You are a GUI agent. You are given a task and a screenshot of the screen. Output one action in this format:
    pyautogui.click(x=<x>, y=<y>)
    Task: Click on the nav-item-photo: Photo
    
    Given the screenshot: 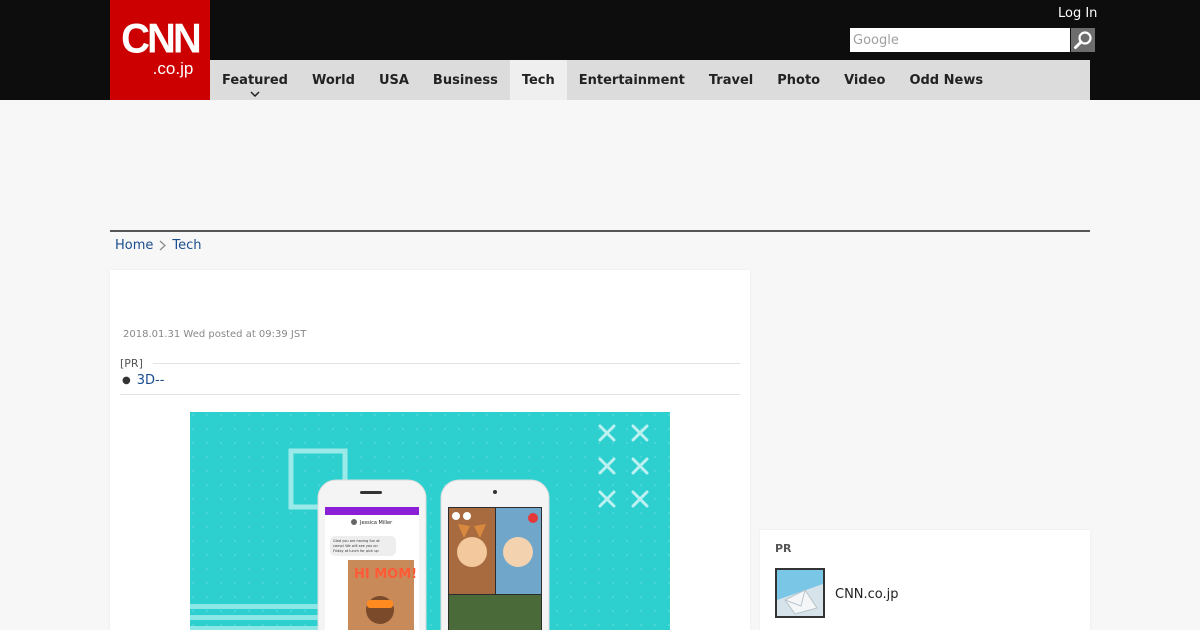 What is the action you would take?
    pyautogui.click(x=798, y=80)
    